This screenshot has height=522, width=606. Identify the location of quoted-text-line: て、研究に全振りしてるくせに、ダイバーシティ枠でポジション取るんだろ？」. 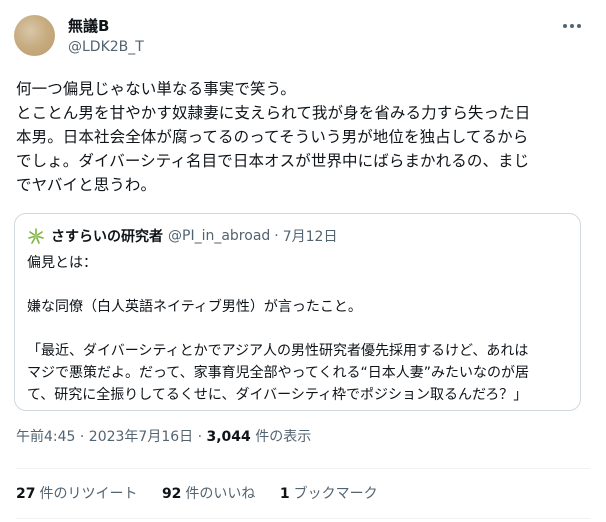
(277, 395).